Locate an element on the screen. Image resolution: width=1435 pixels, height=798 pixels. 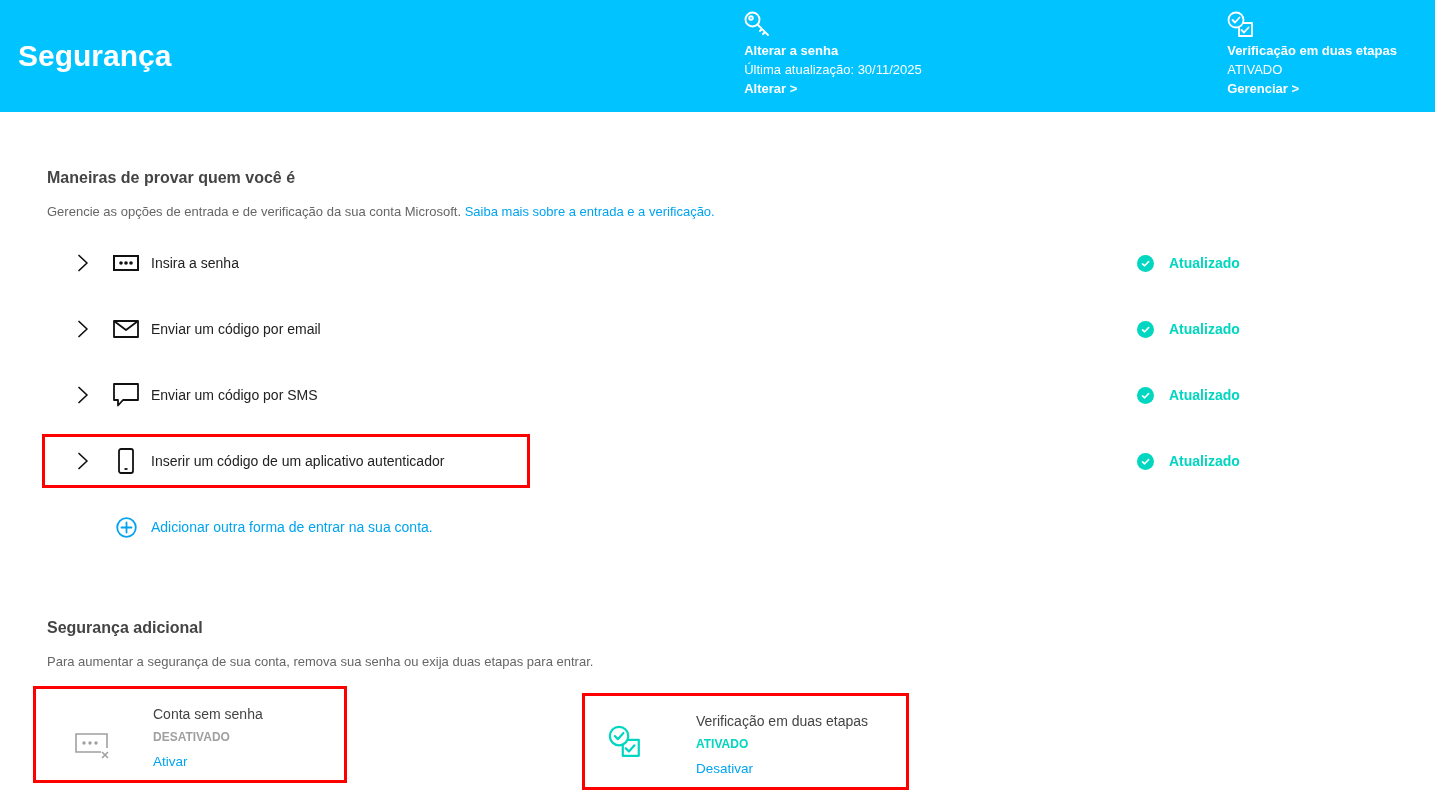
add-method-link: Adicionar outra forma de entrar na sua conta. is located at coordinates (292, 527).